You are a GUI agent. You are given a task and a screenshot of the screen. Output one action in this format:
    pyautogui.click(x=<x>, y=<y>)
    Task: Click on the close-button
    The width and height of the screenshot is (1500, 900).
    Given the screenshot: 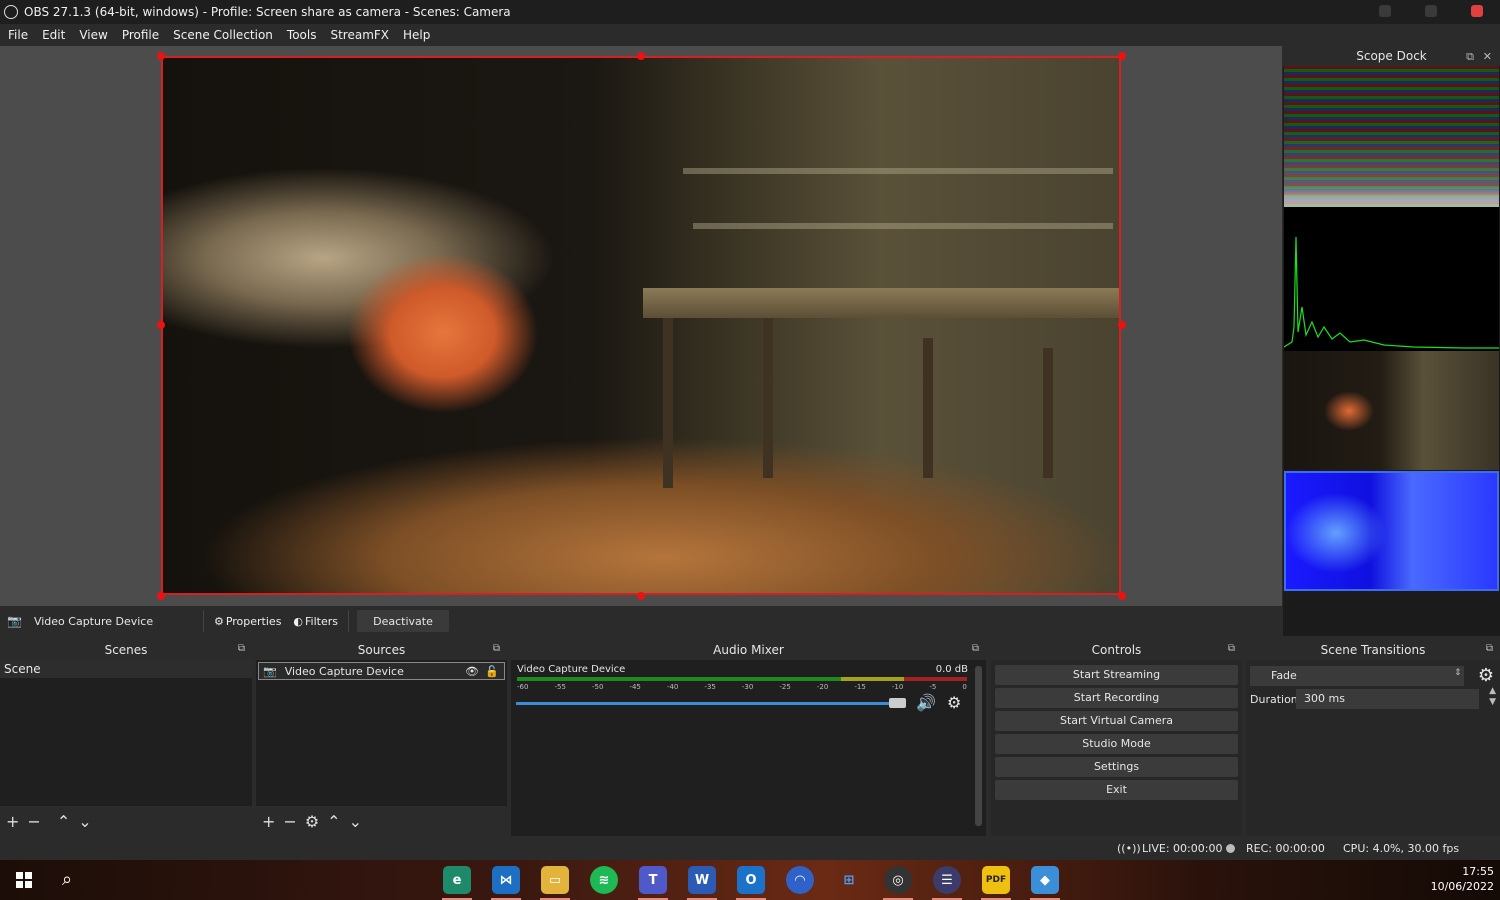 What is the action you would take?
    pyautogui.click(x=1477, y=11)
    